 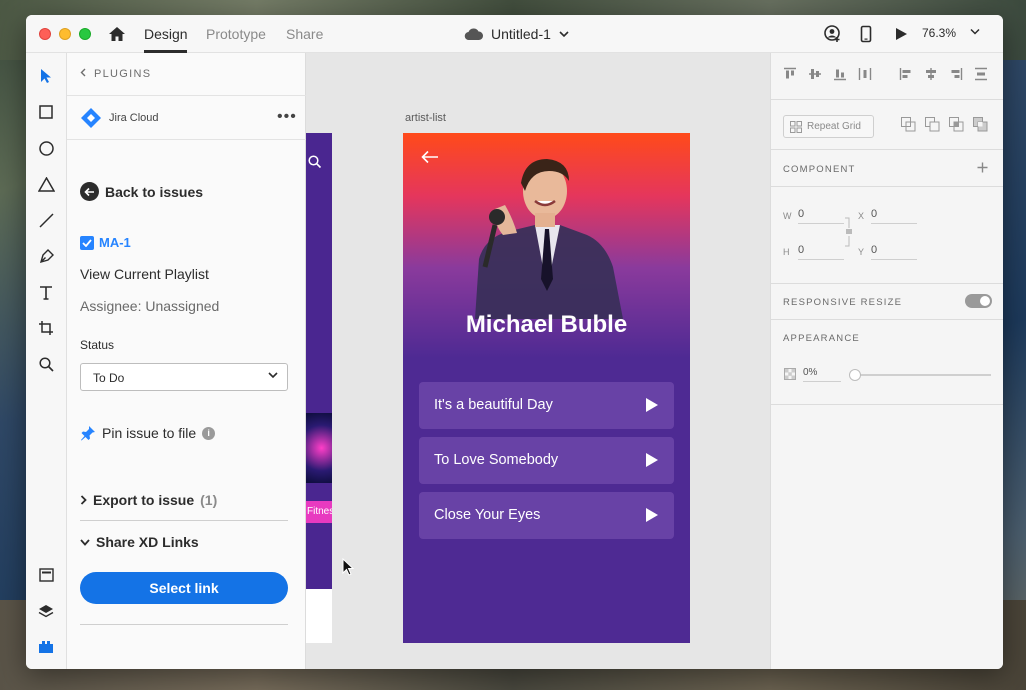 I want to click on responsive-resize-toggle, so click(x=978, y=301).